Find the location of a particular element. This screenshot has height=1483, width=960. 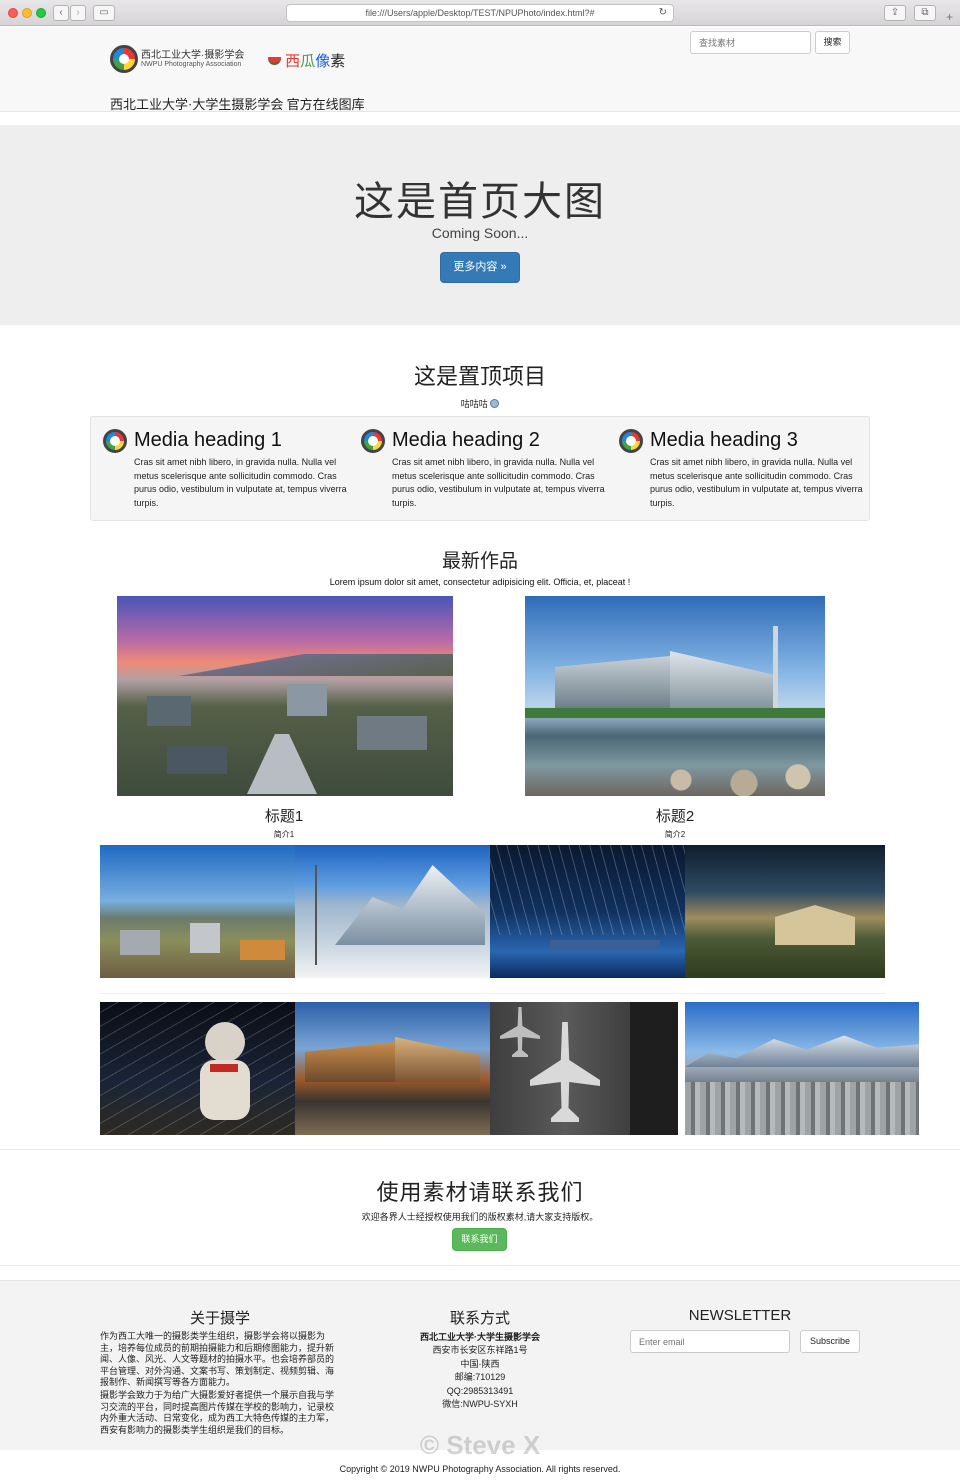

brand-logo: 西瓜像素 is located at coordinates (306, 60).